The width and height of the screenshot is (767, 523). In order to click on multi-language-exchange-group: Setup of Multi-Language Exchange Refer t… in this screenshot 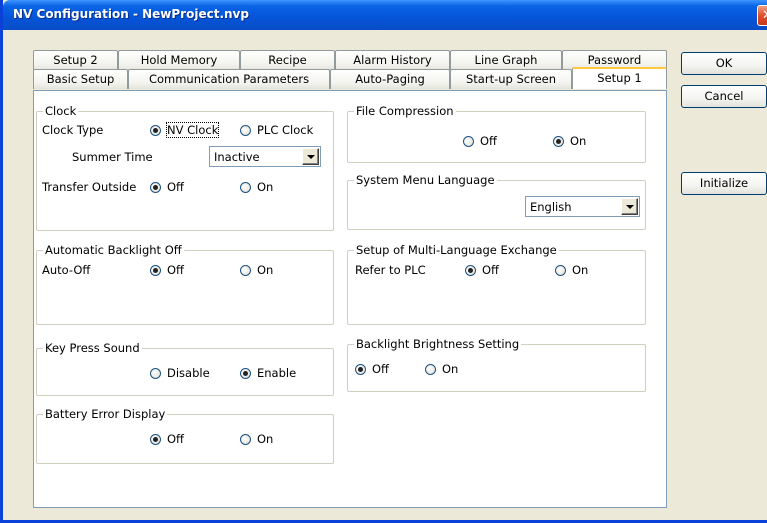, I will do `click(496, 284)`.